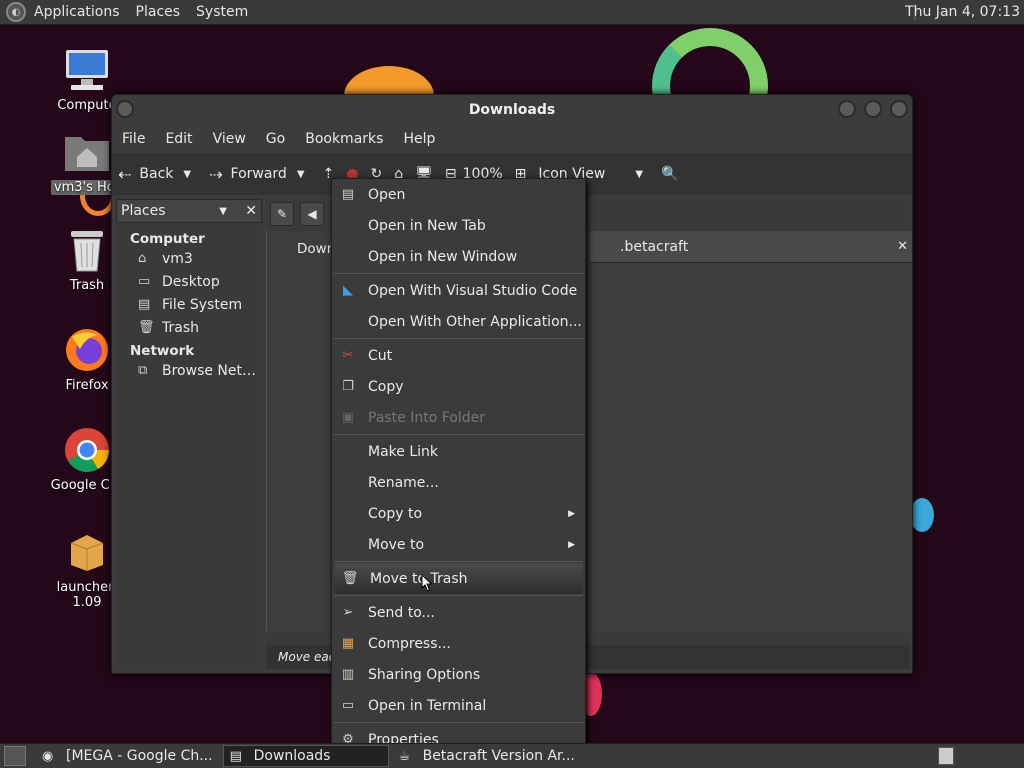  Describe the element at coordinates (348, 674) in the screenshot. I see `share-folder-icon: ▥` at that location.